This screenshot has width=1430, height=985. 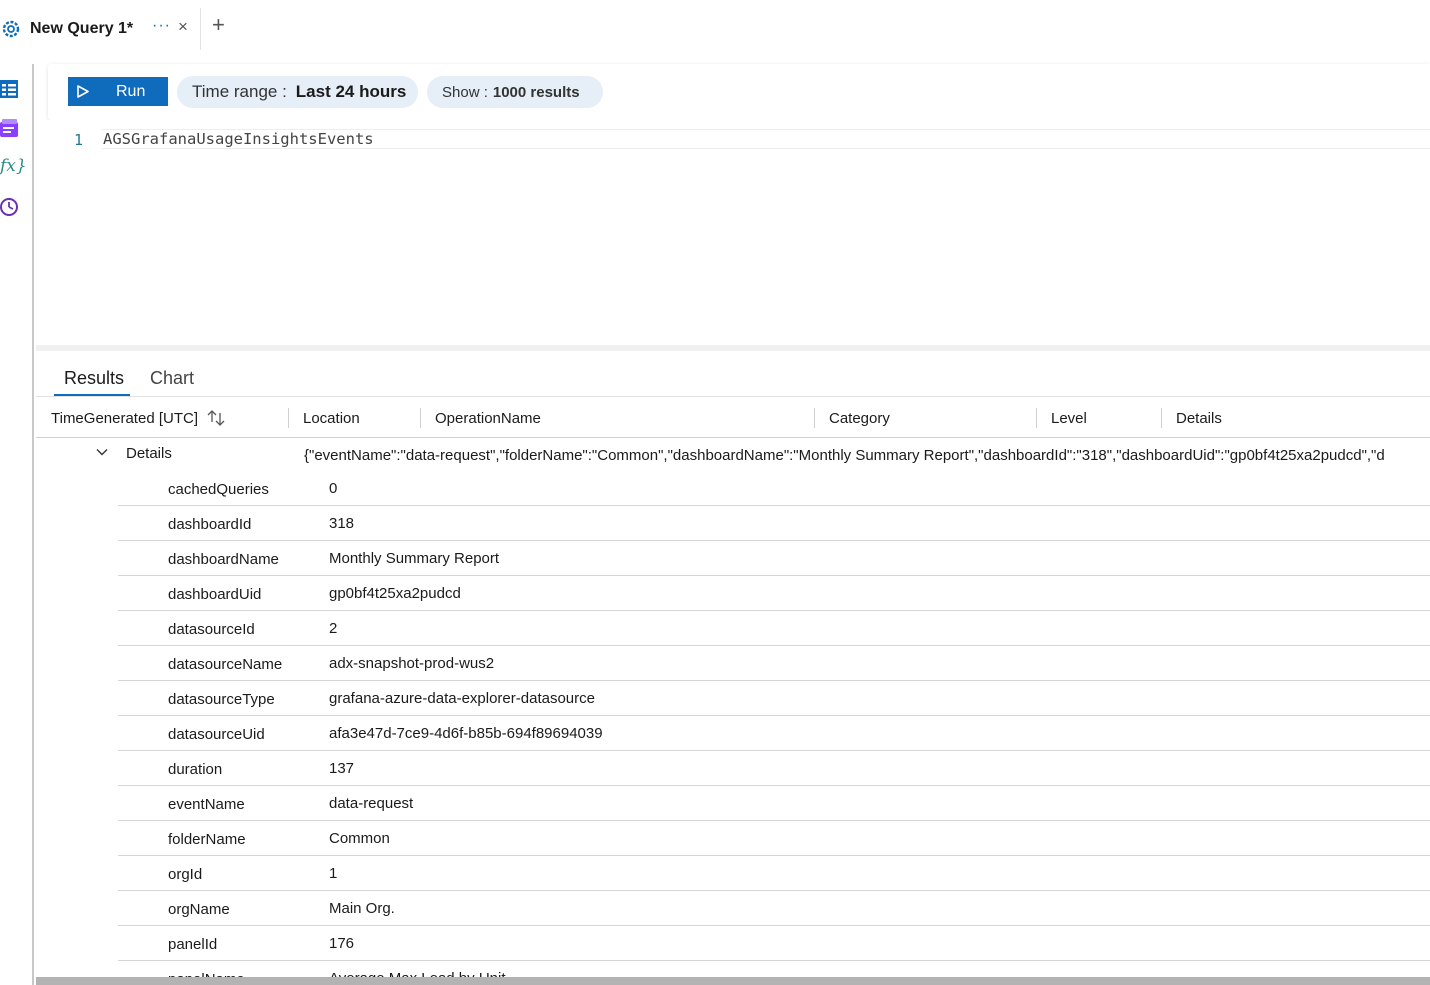 I want to click on column-header-details: Details, so click(x=1199, y=418).